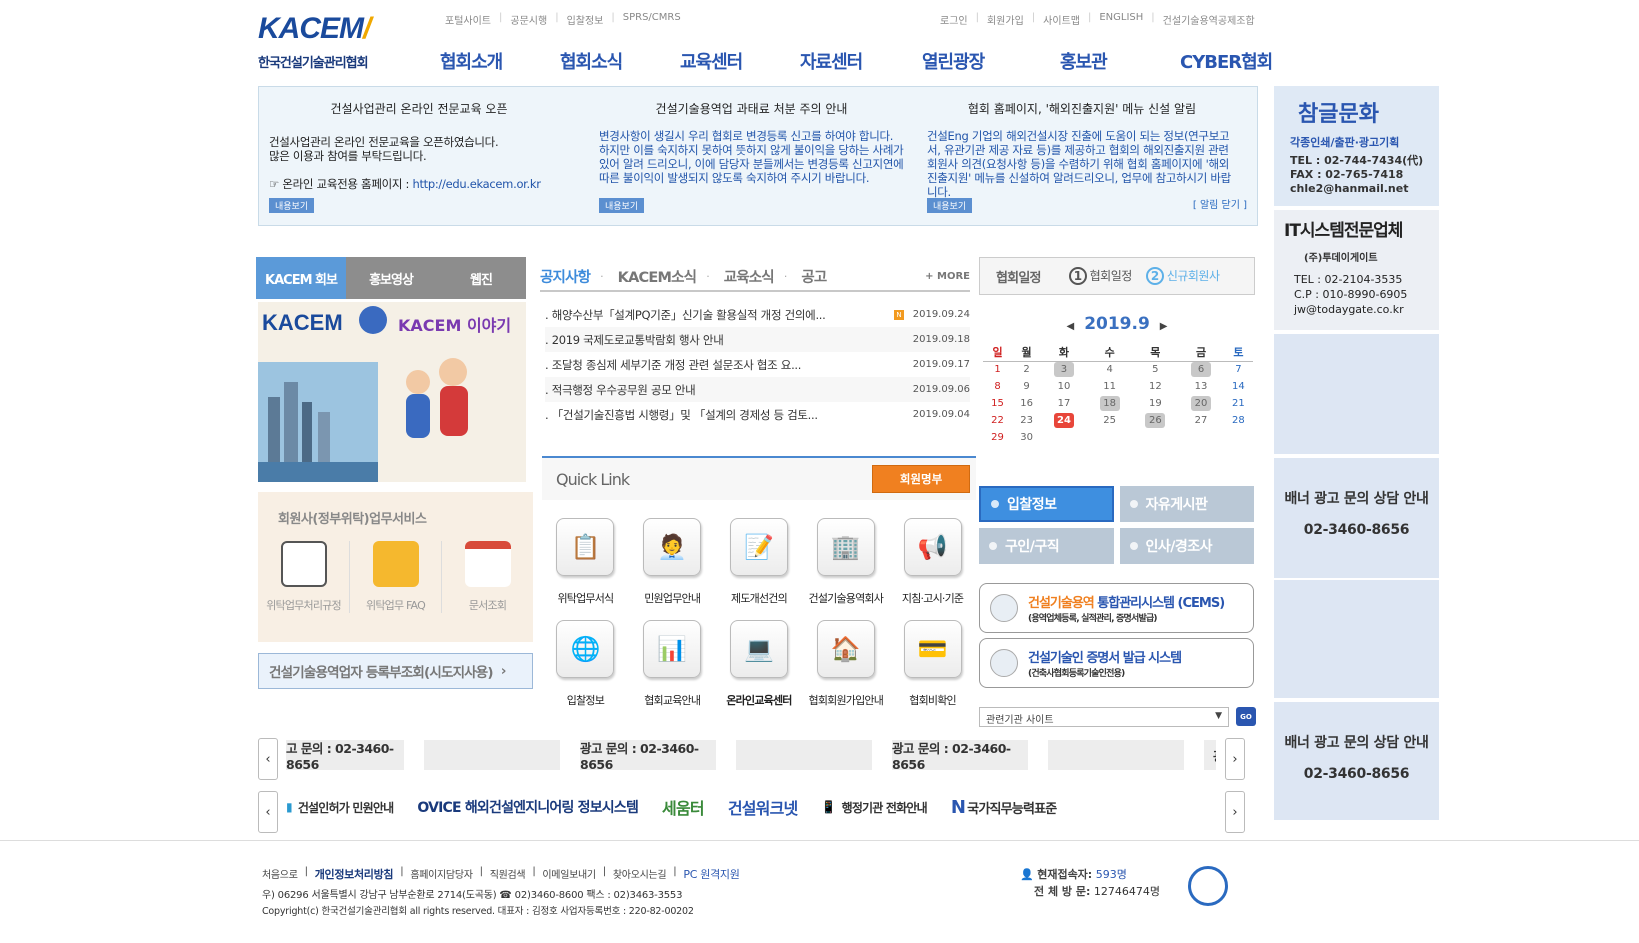  Describe the element at coordinates (441, 874) in the screenshot. I see `webmaster-link: 홈페이지담당자` at that location.